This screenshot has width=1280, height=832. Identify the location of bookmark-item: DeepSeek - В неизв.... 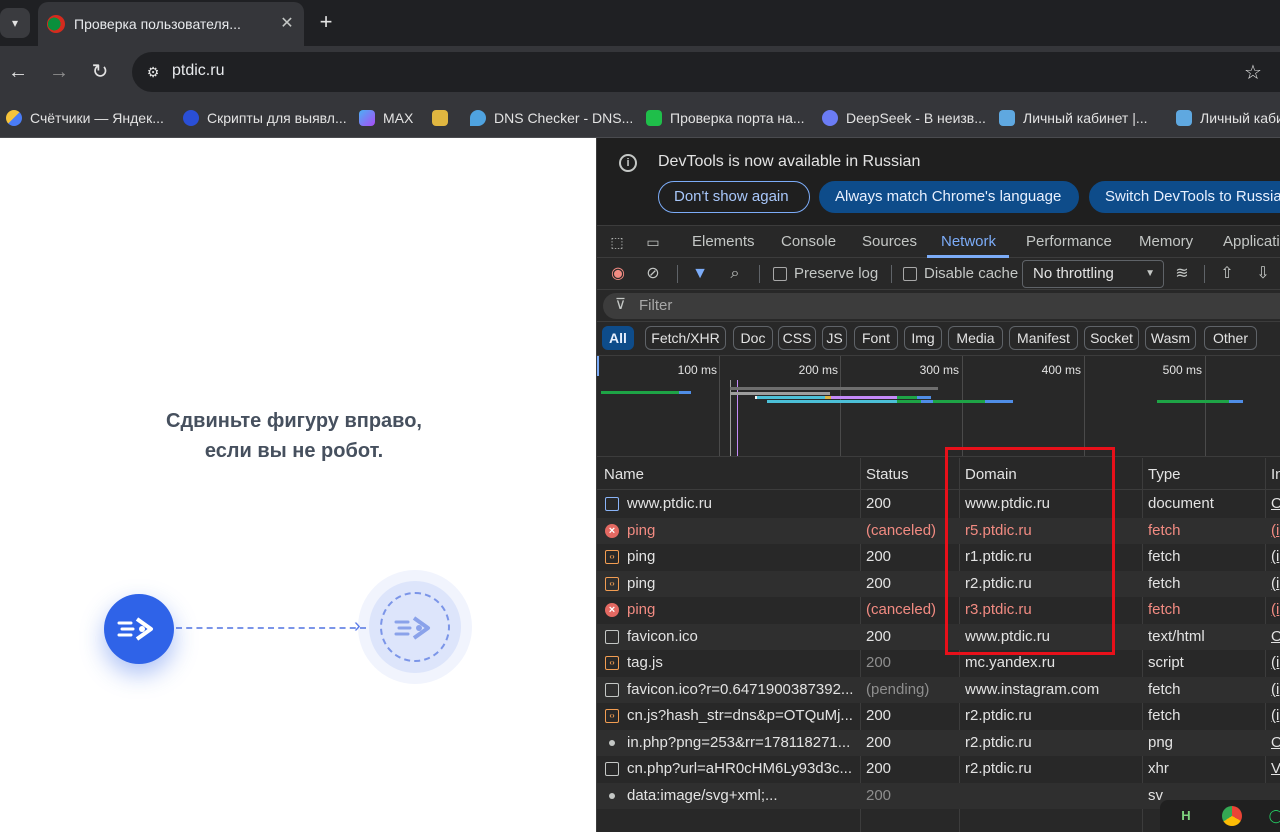
(904, 118).